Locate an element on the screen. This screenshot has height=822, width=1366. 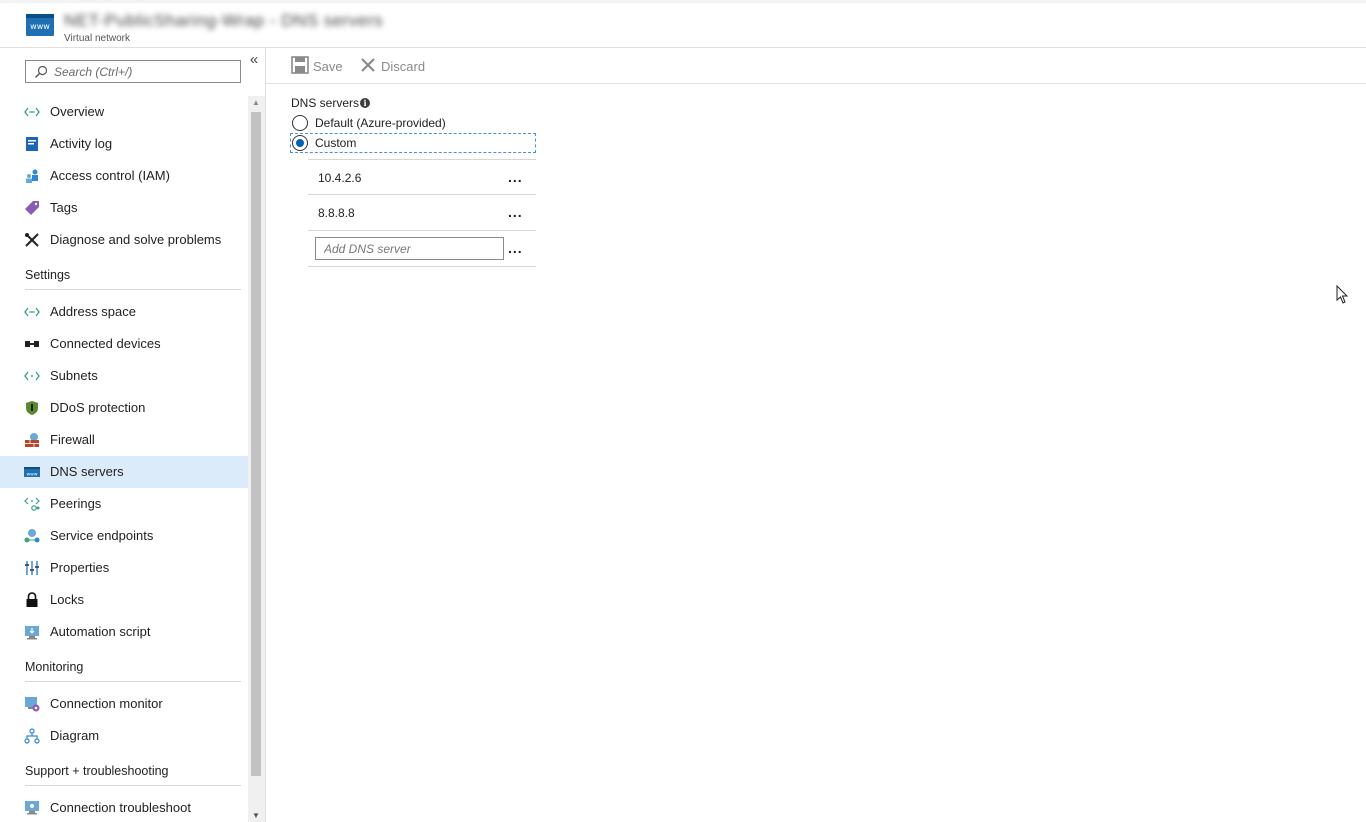
section-header-label: Settings is located at coordinates (48, 275).